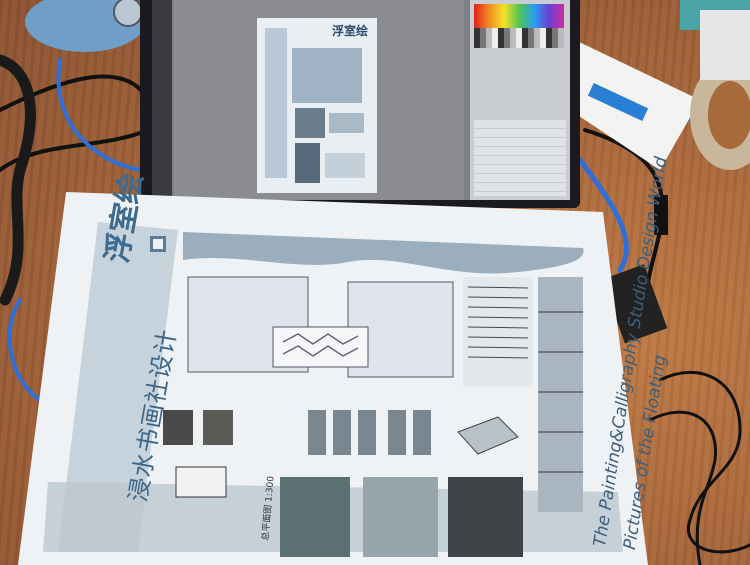  I want to click on document-preview, so click(317, 105).